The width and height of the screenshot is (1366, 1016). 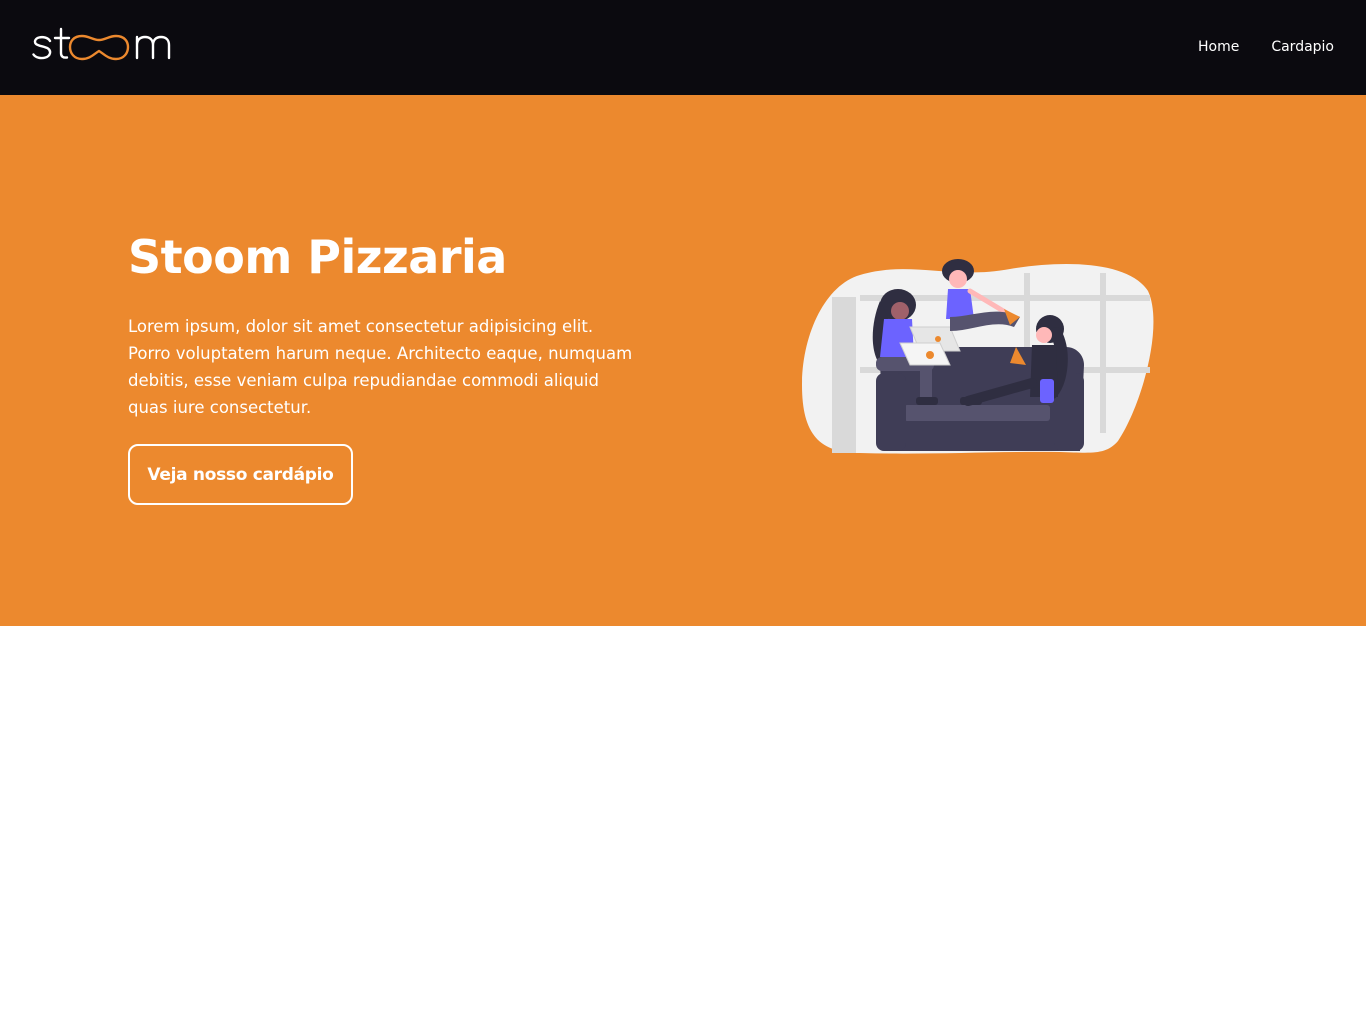 What do you see at coordinates (683, 47) in the screenshot?
I see `top-navbar: stoom Home Cardapio` at bounding box center [683, 47].